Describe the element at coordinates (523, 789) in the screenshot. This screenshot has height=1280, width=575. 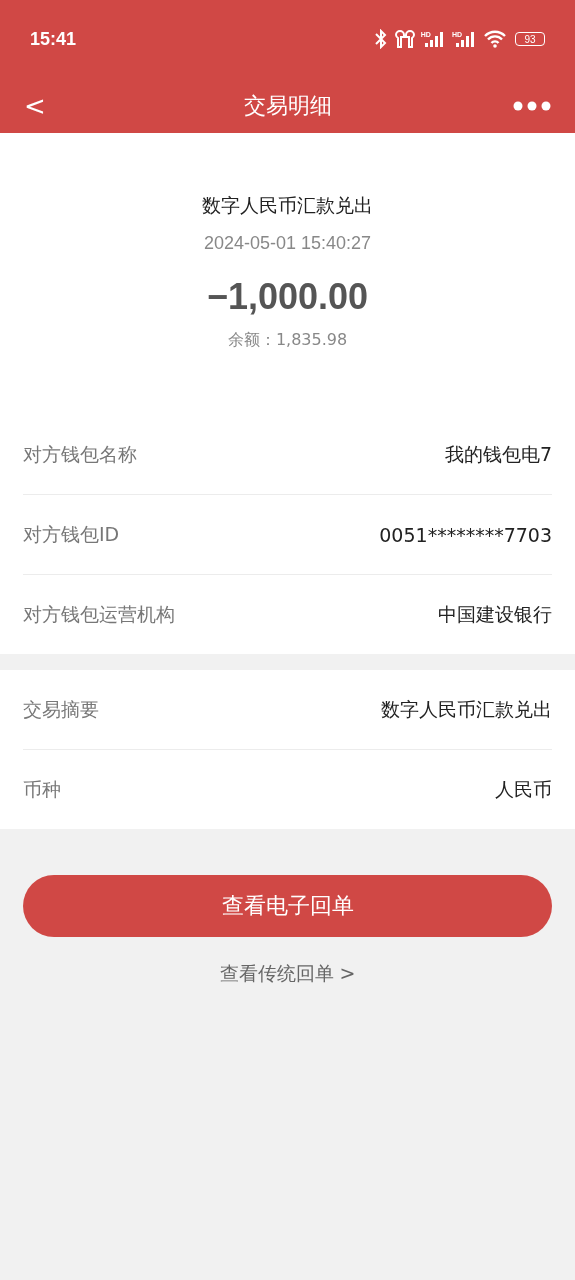
I see `detail-value: 人民币` at that location.